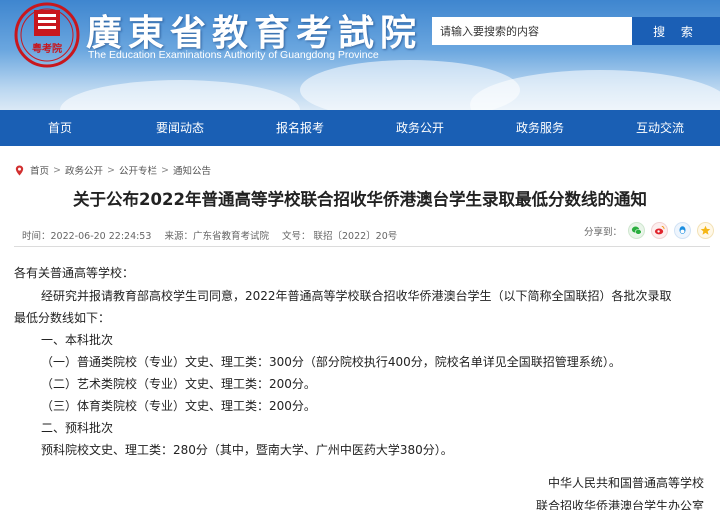 This screenshot has height=510, width=720. Describe the element at coordinates (77, 428) in the screenshot. I see `section-preparatory: 二、预科批次` at that location.